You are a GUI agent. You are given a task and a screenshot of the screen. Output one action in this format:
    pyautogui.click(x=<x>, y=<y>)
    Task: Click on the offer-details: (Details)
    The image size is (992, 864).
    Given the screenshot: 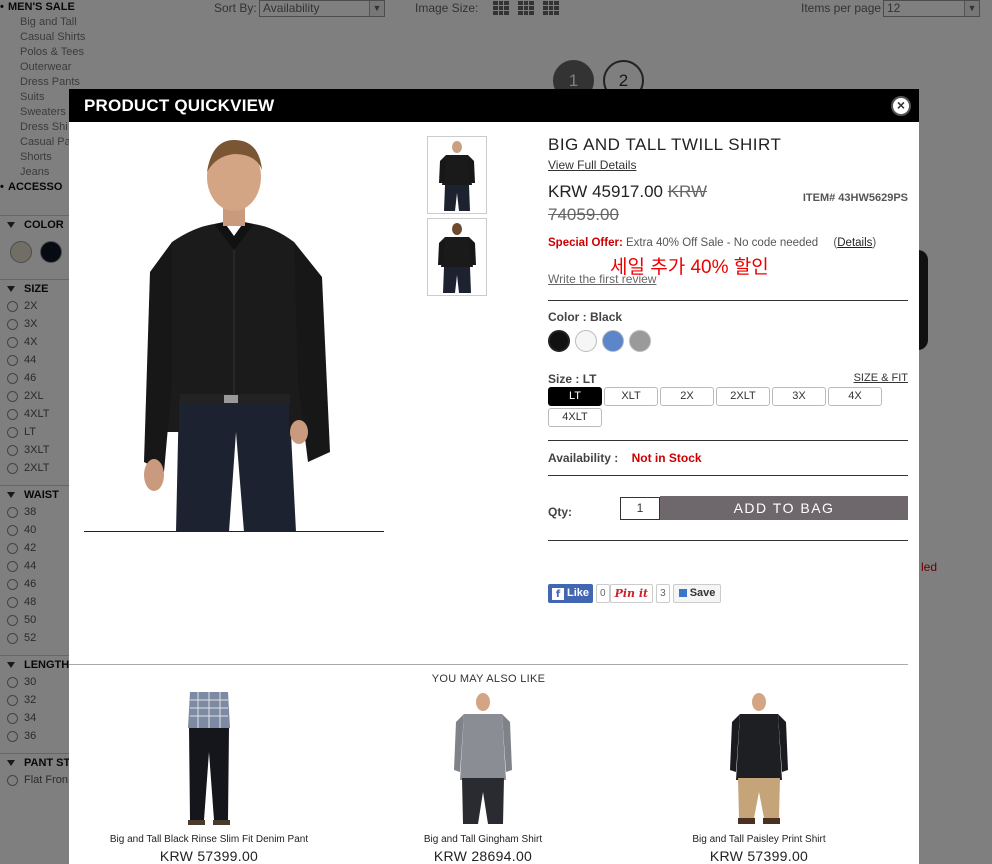 What is the action you would take?
    pyautogui.click(x=855, y=243)
    